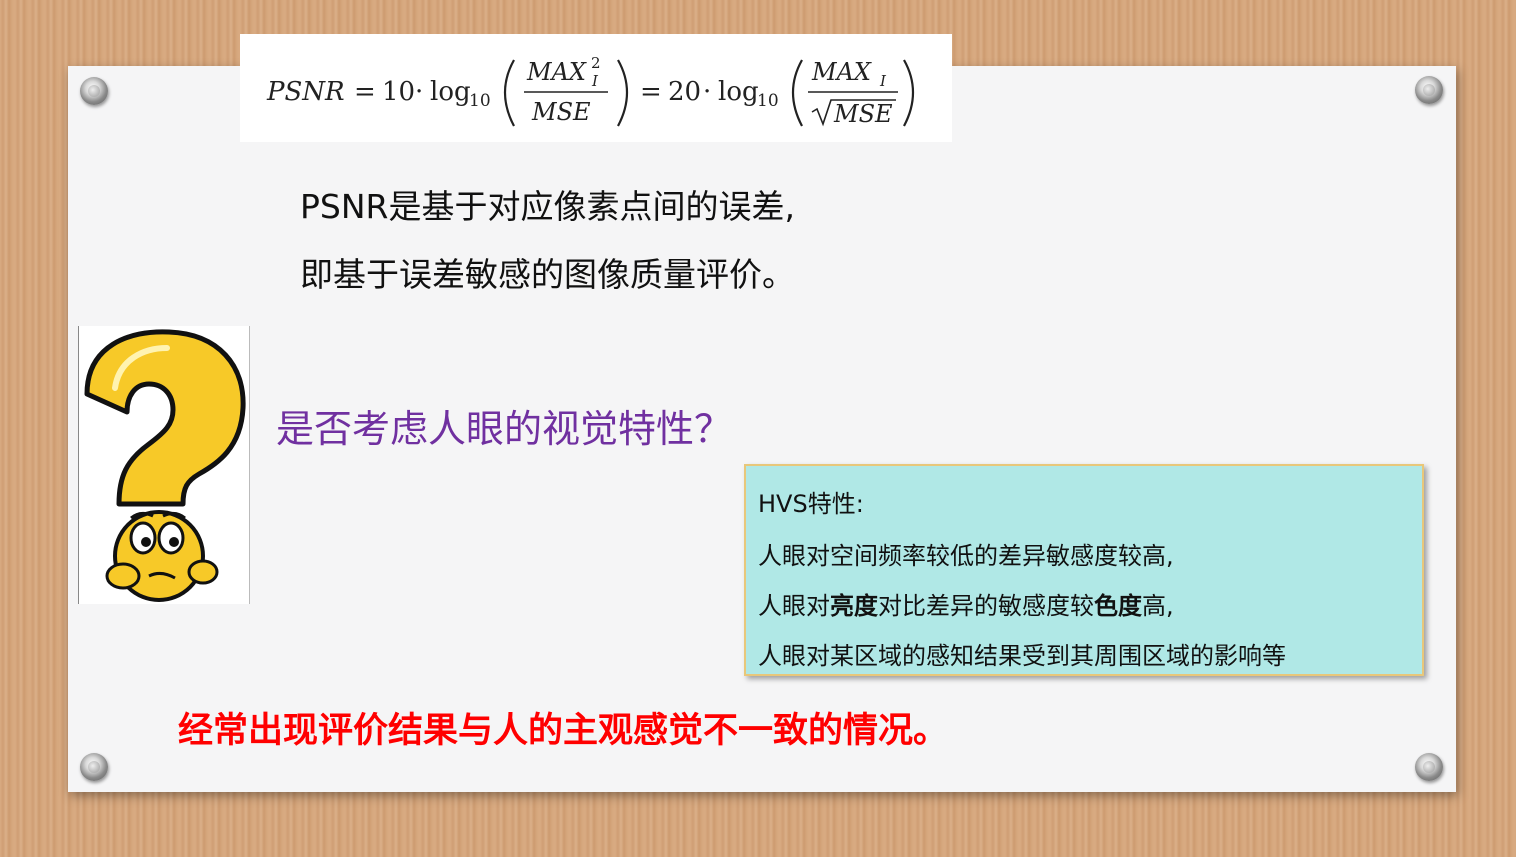  I want to click on hvs-title: HVS特性:, so click(811, 504).